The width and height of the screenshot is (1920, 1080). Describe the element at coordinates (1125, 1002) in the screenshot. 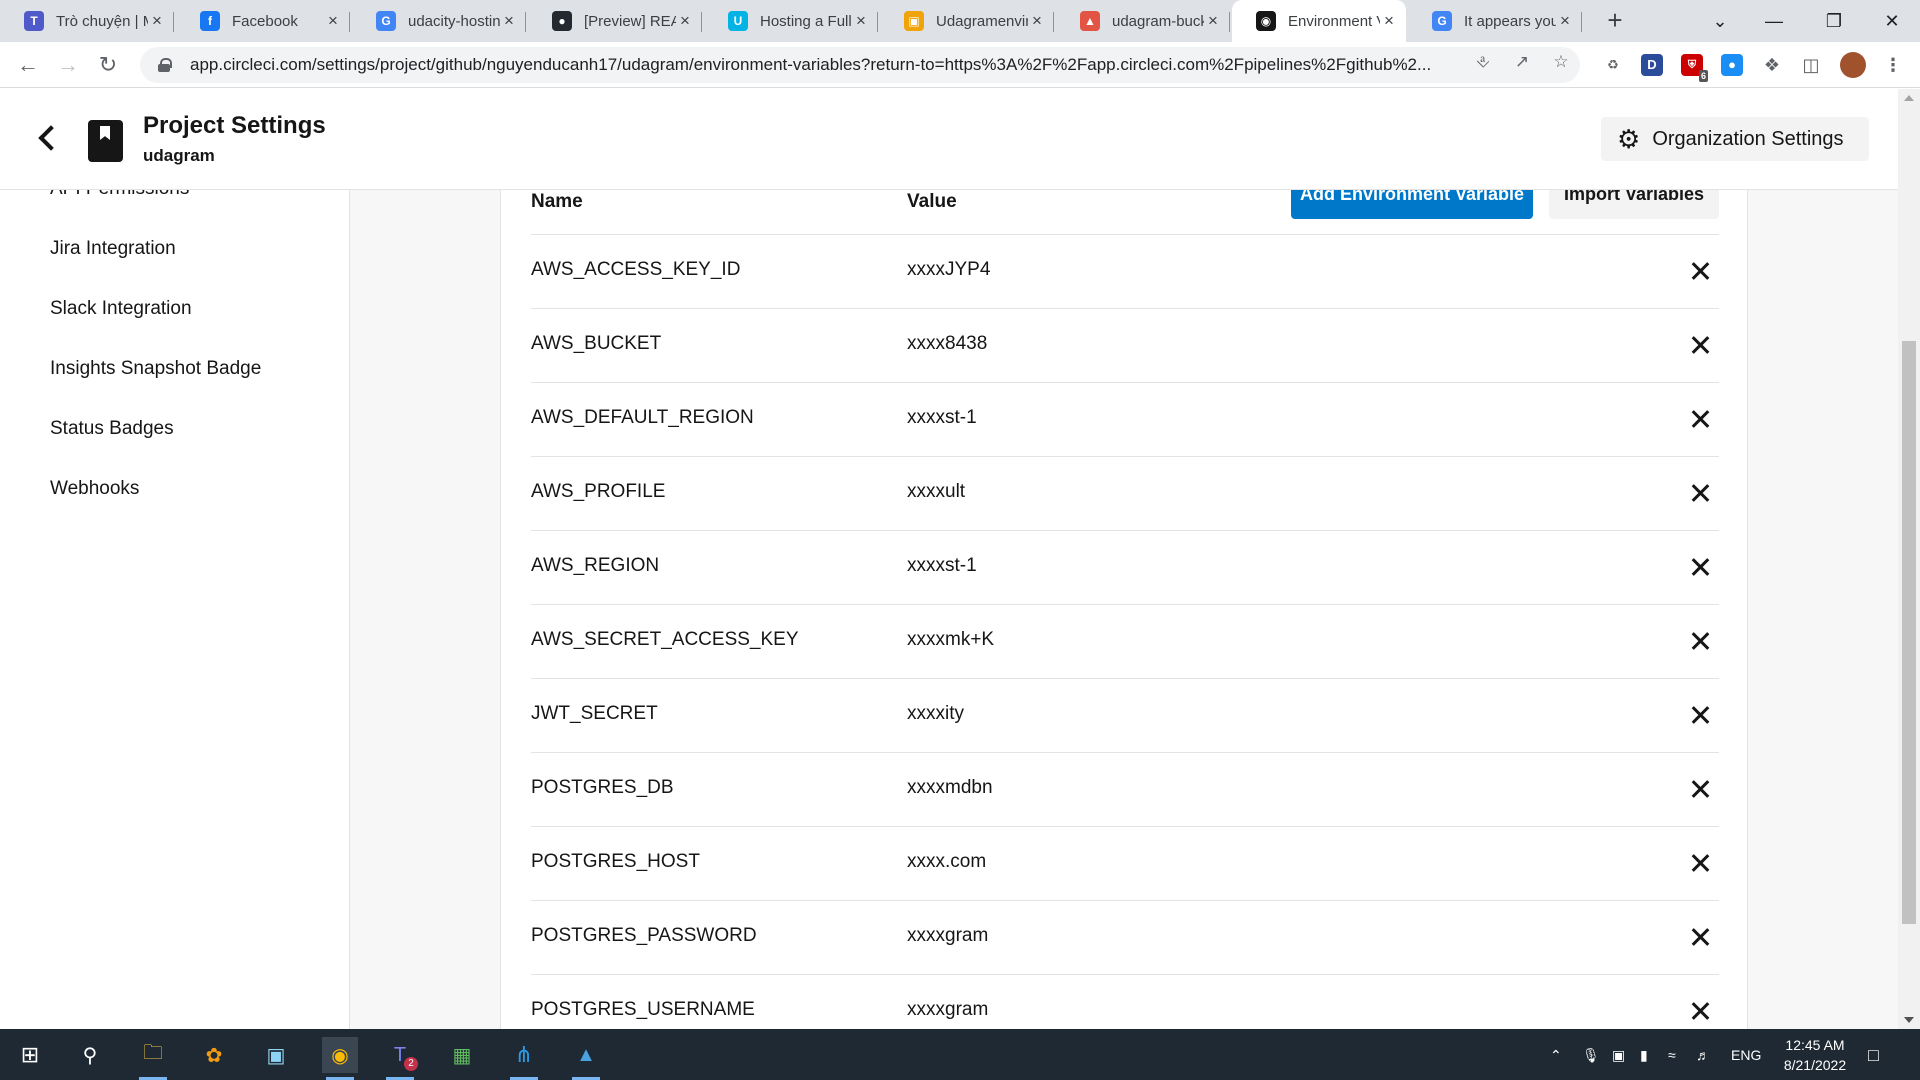

I see `table-row: POSTGRES_USERNAME xxxxgram` at that location.